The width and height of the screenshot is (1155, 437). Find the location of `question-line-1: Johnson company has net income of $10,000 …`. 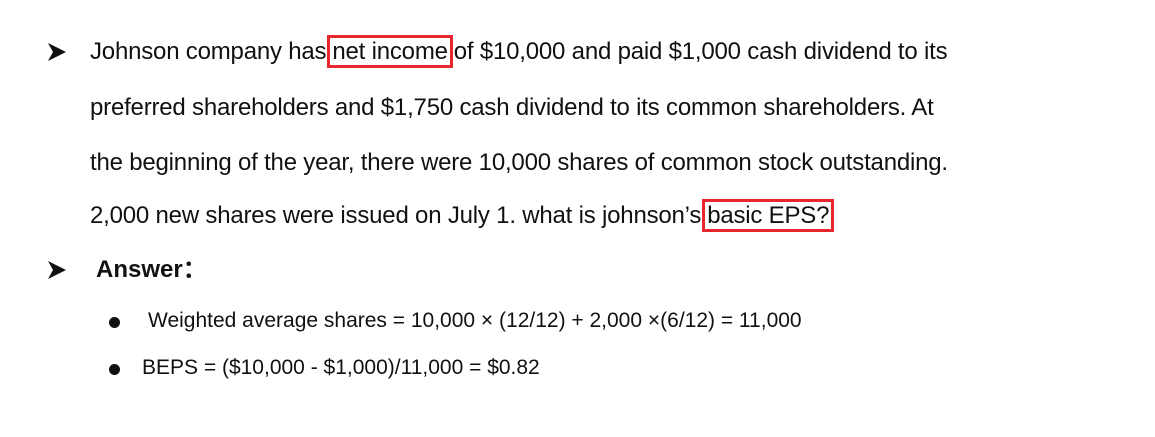

question-line-1: Johnson company has net income of $10,000 … is located at coordinates (519, 51).